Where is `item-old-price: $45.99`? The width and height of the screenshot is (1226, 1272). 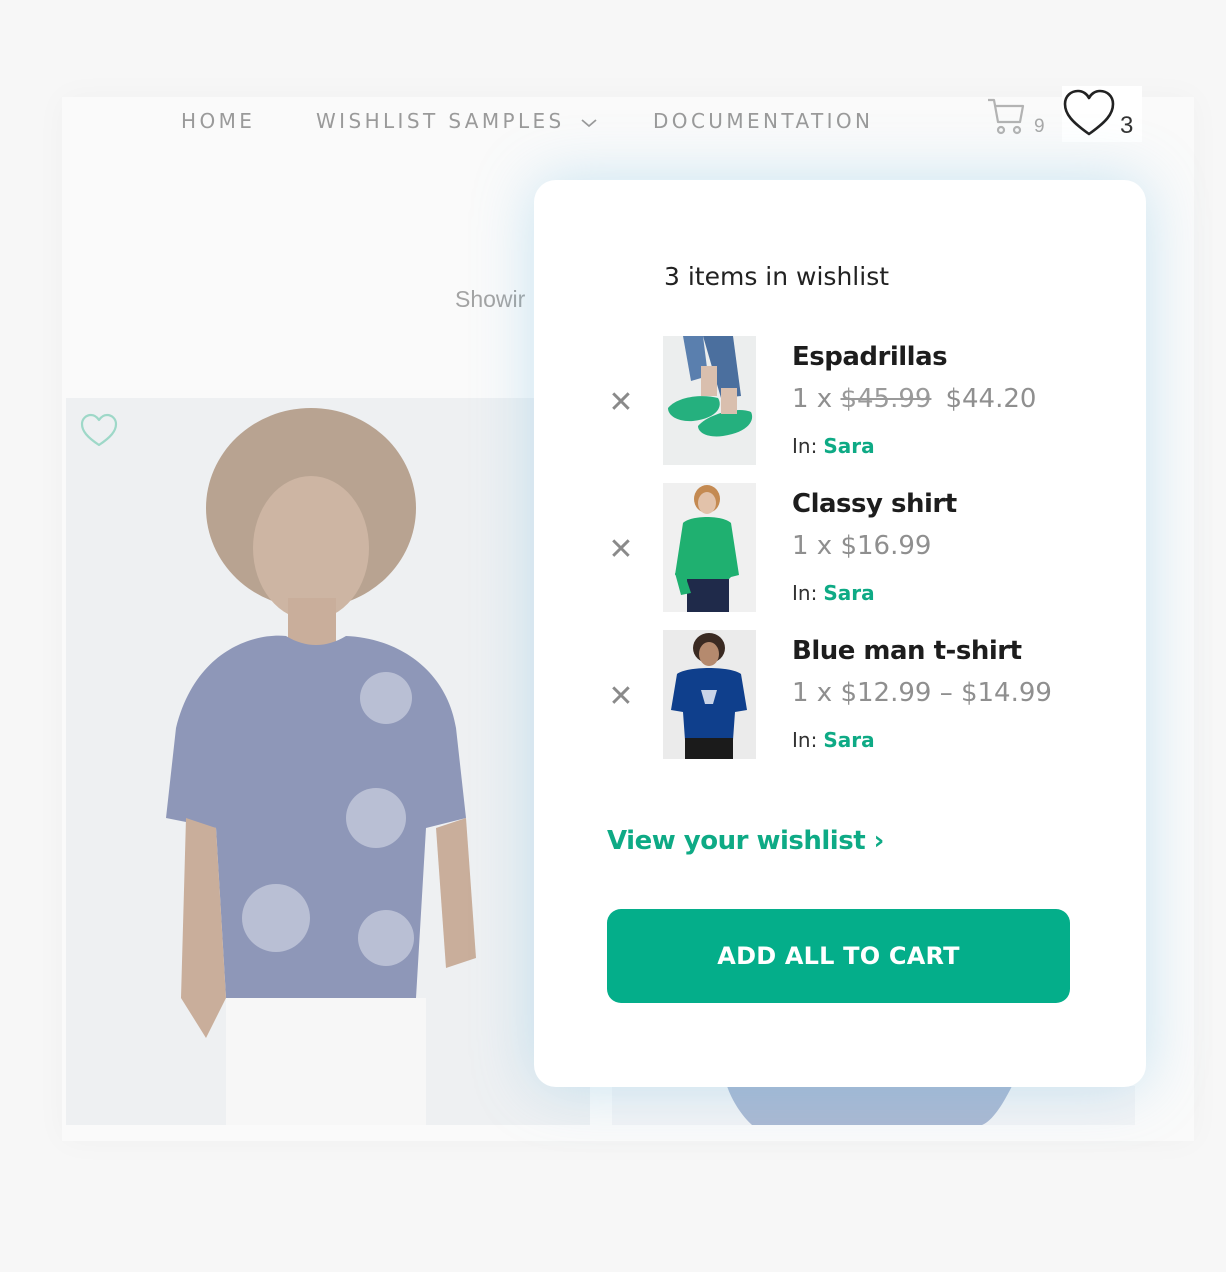
item-old-price: $45.99 is located at coordinates (886, 399).